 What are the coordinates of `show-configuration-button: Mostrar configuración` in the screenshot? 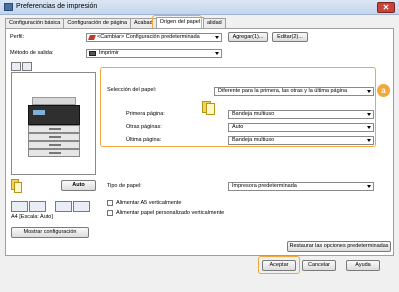 It's located at (50, 232).